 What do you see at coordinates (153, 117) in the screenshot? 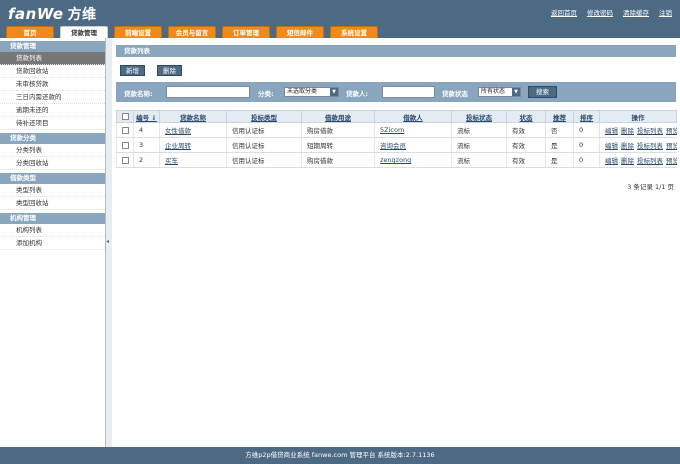
I see `sort-arrow-icon: ⇃` at bounding box center [153, 117].